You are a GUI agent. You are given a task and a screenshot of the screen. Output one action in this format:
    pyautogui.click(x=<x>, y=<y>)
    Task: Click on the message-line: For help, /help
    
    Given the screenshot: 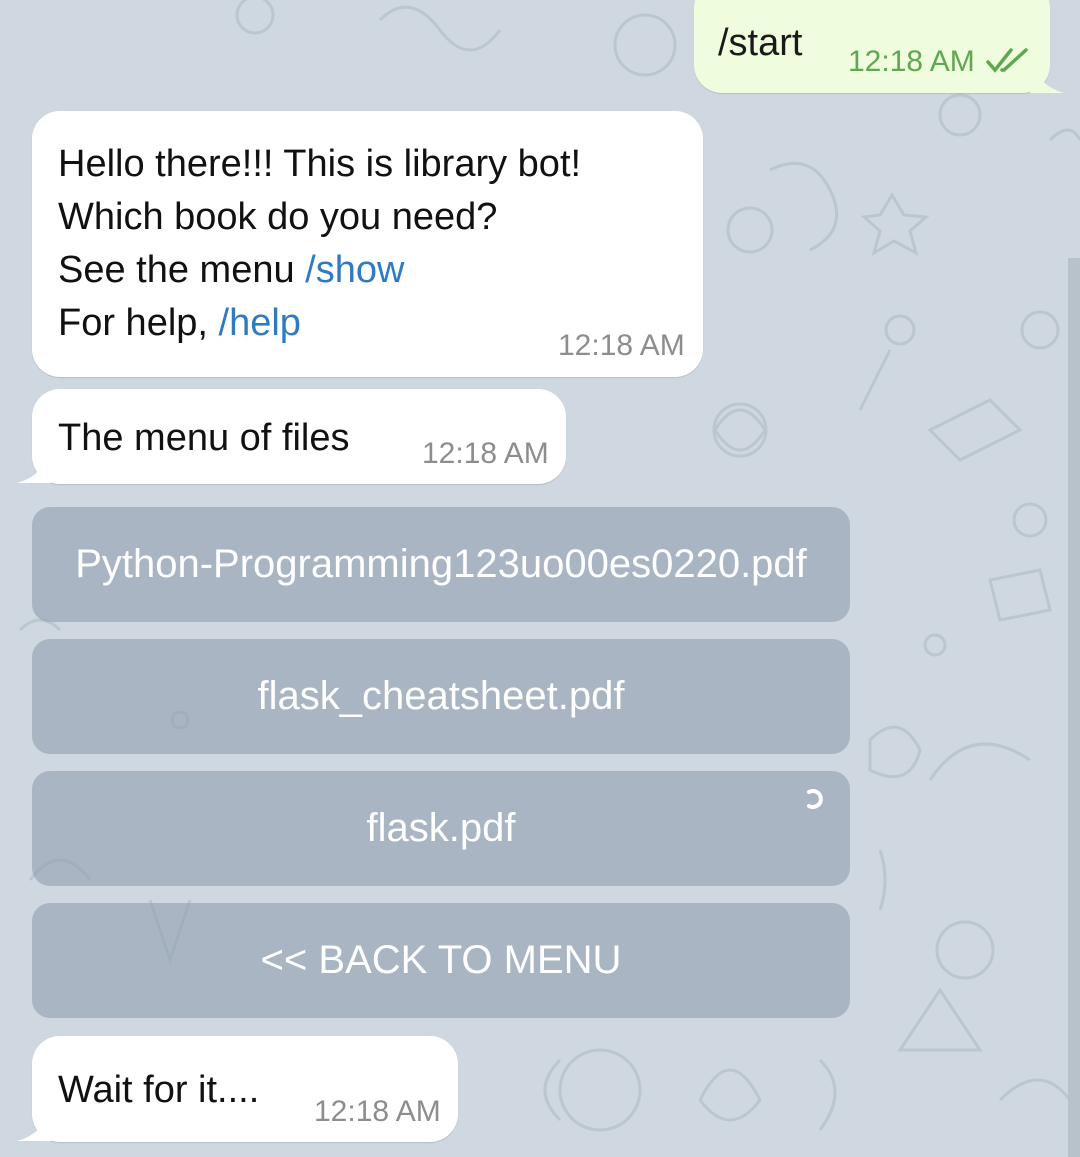 What is the action you would take?
    pyautogui.click(x=179, y=323)
    